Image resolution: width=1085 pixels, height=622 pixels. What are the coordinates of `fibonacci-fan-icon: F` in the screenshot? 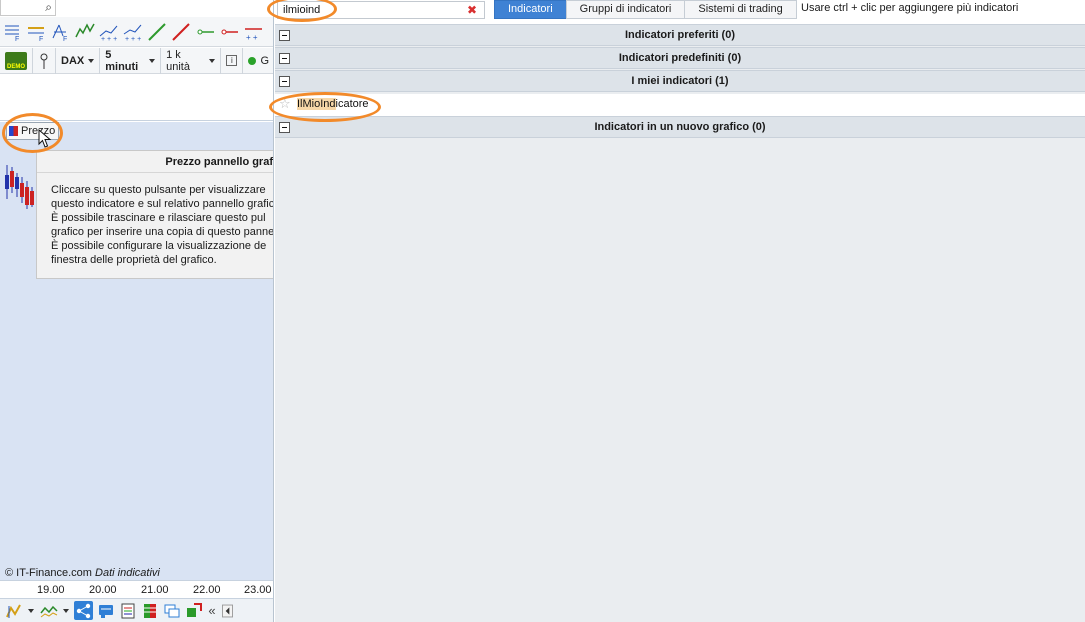 It's located at (60, 32).